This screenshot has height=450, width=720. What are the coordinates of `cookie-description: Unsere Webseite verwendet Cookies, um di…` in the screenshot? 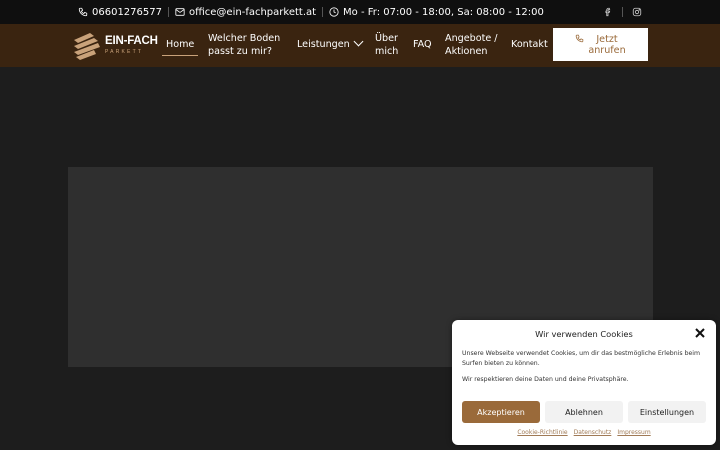 It's located at (581, 358).